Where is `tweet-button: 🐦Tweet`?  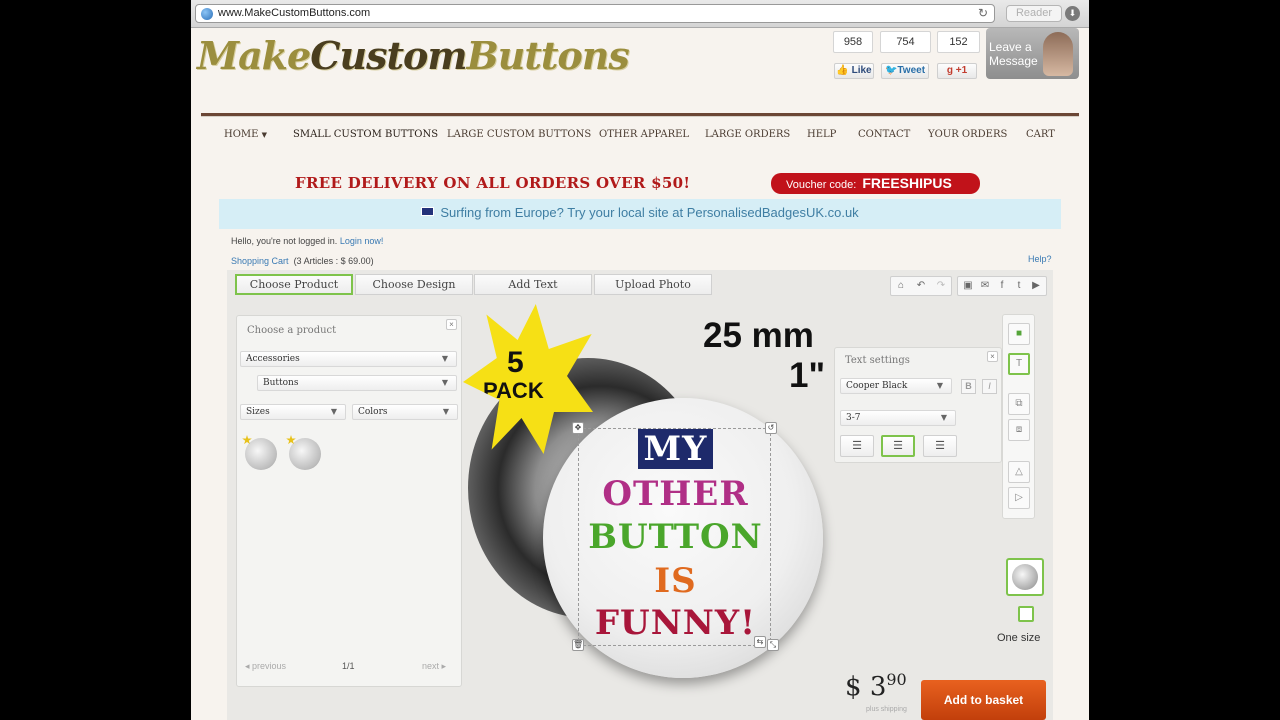 tweet-button: 🐦Tweet is located at coordinates (905, 71).